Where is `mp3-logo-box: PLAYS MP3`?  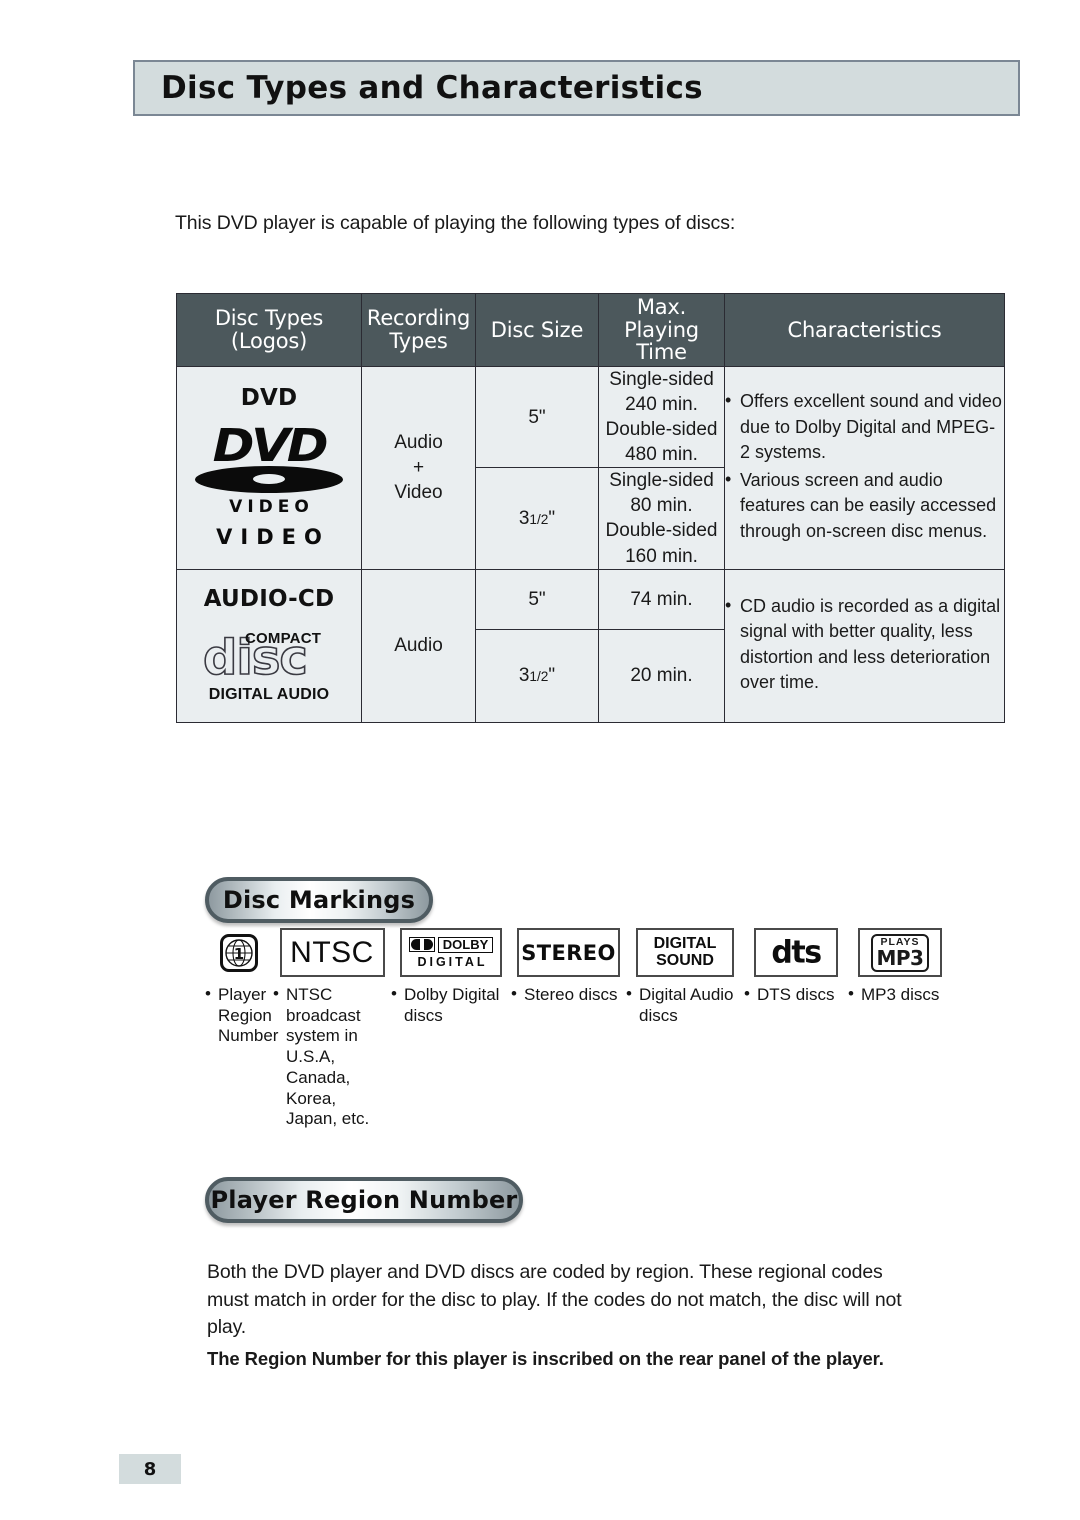 mp3-logo-box: PLAYS MP3 is located at coordinates (900, 952).